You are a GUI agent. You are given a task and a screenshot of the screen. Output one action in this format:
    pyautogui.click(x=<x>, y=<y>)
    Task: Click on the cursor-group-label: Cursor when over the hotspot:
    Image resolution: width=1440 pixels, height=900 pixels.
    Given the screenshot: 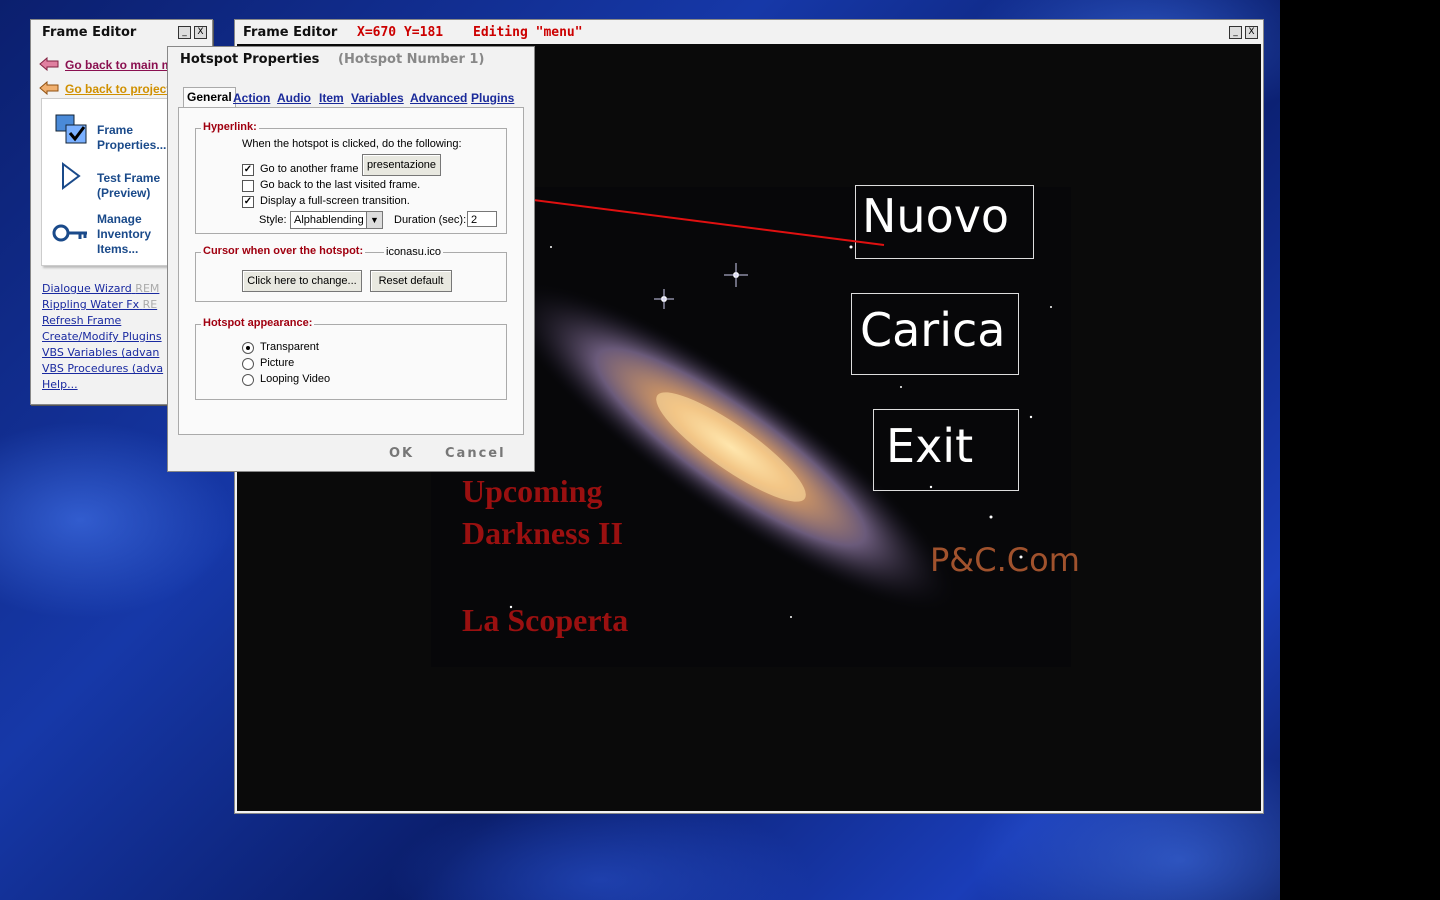 What is the action you would take?
    pyautogui.click(x=283, y=251)
    